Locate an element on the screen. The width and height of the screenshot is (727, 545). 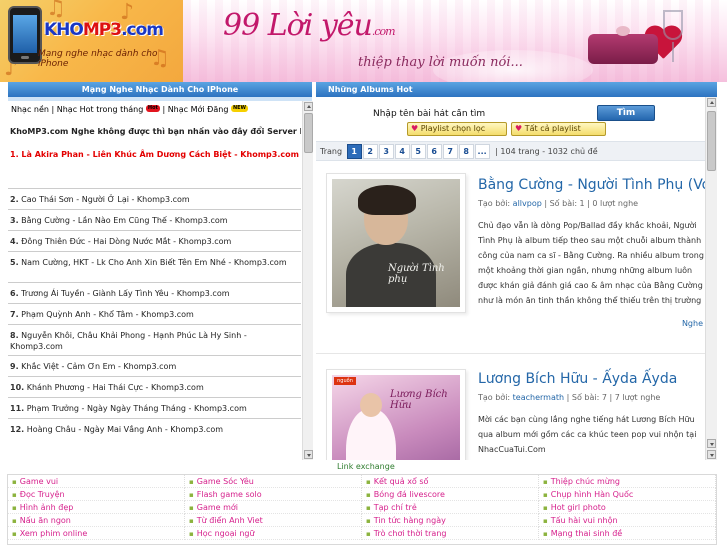
exchange-link-text: Nấu ăn ngon is located at coordinates (45, 520).